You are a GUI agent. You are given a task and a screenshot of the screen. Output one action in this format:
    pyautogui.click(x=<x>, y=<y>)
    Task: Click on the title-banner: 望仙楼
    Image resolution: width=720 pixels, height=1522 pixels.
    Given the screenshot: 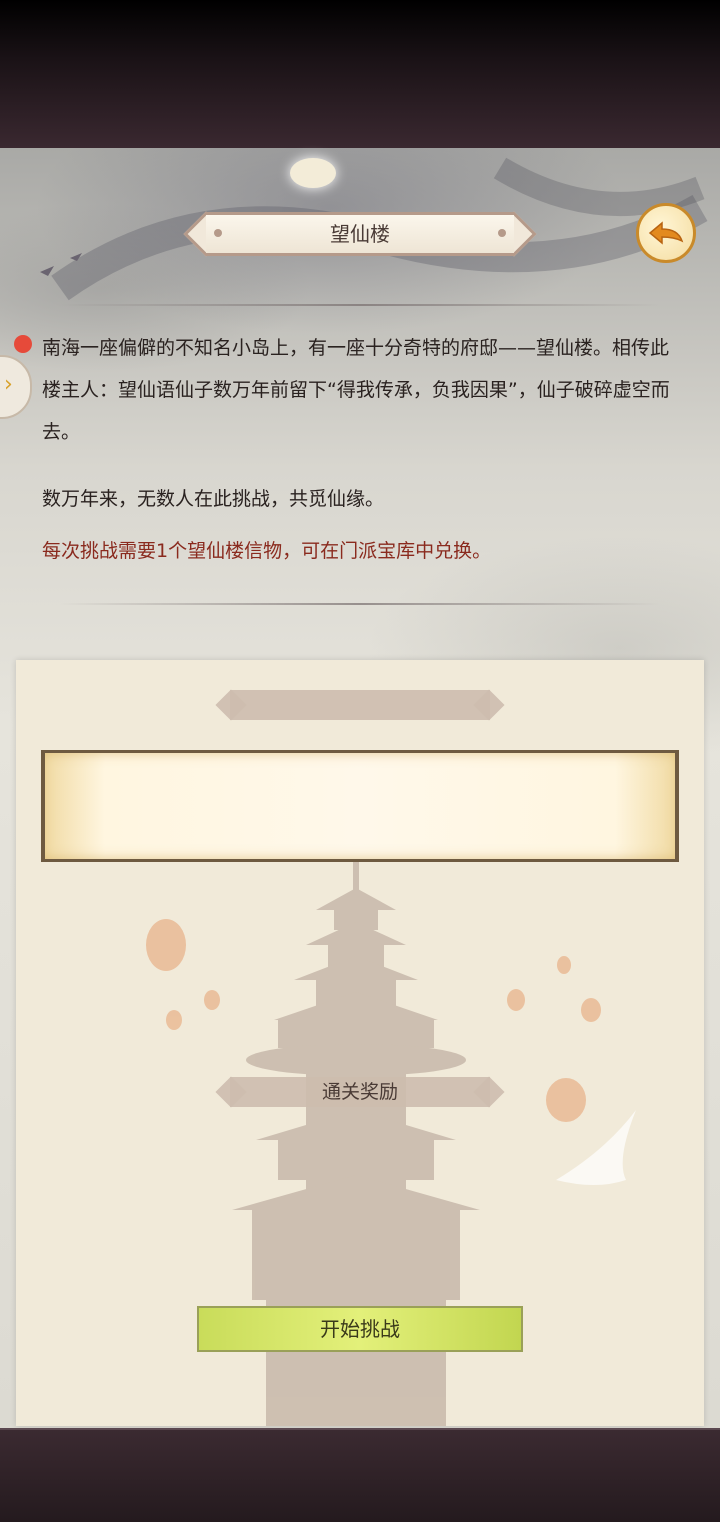 What is the action you would take?
    pyautogui.click(x=360, y=234)
    